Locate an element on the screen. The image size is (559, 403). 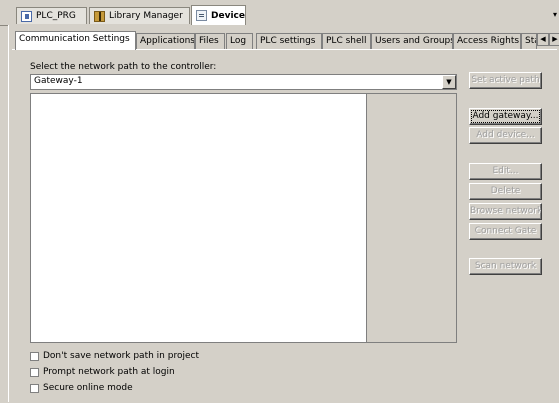
tab-status: Sta is located at coordinates (529, 41).